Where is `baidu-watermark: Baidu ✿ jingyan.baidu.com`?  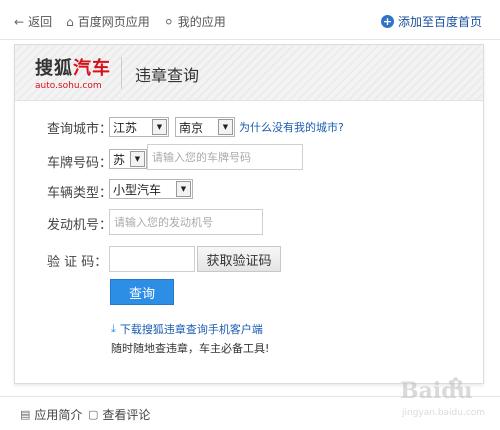 baidu-watermark: Baidu ✿ jingyan.baidu.com is located at coordinates (446, 397).